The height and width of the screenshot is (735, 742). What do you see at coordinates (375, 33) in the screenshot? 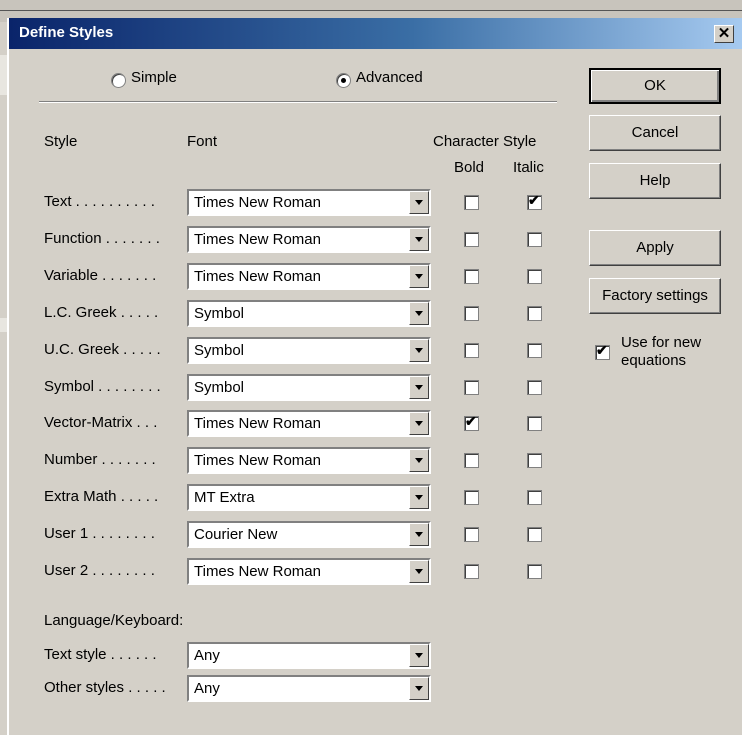
I see `title-bar: Define Styles ✕` at bounding box center [375, 33].